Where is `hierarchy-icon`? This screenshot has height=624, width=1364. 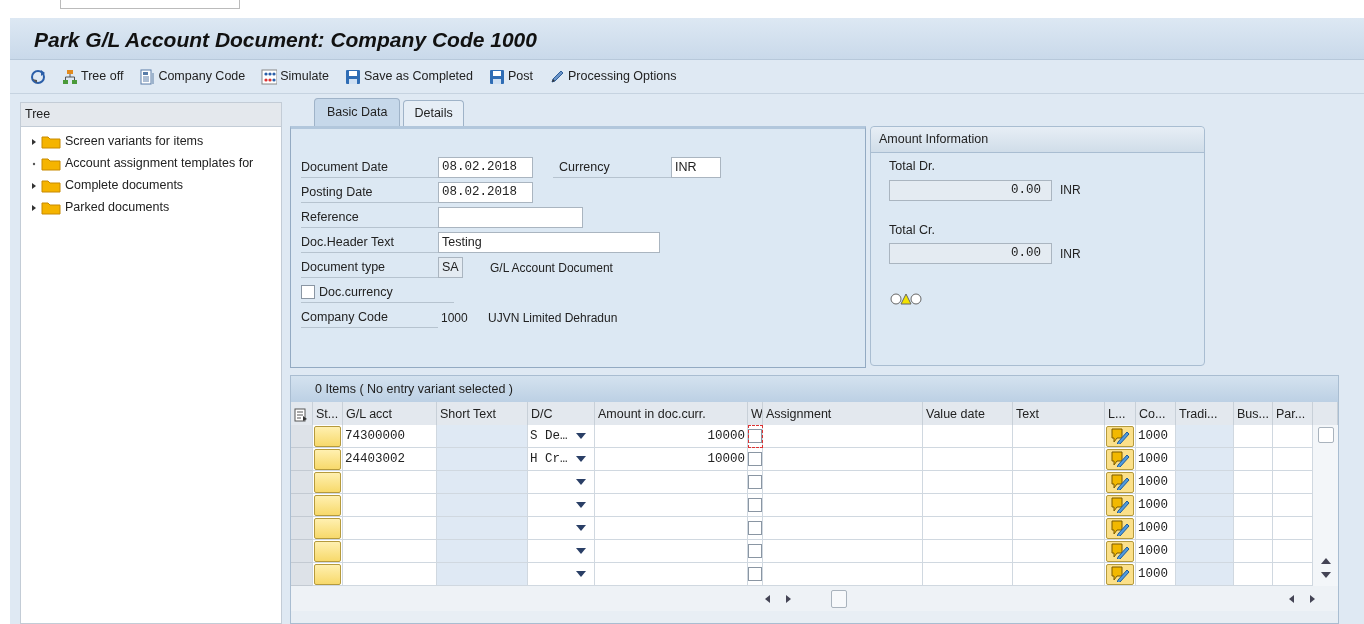 hierarchy-icon is located at coordinates (70, 76).